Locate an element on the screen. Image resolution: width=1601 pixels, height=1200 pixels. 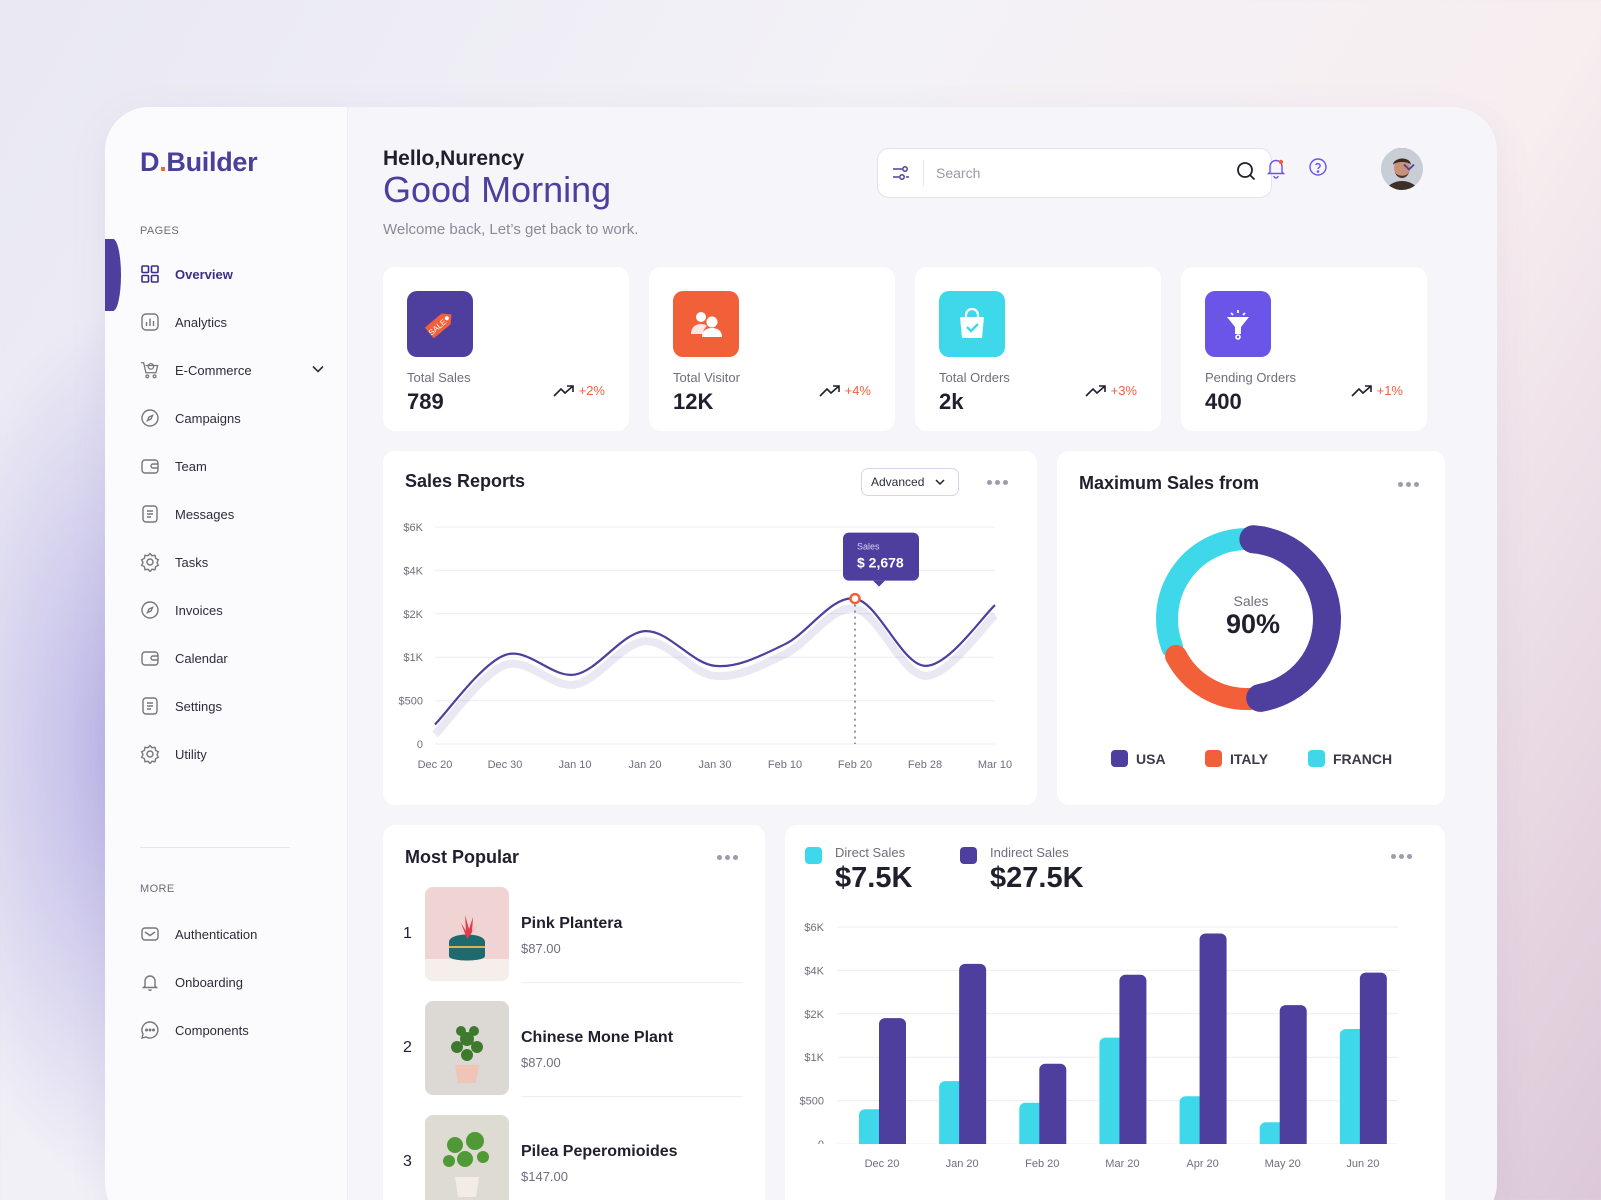
logo: D.Builder is located at coordinates (199, 162).